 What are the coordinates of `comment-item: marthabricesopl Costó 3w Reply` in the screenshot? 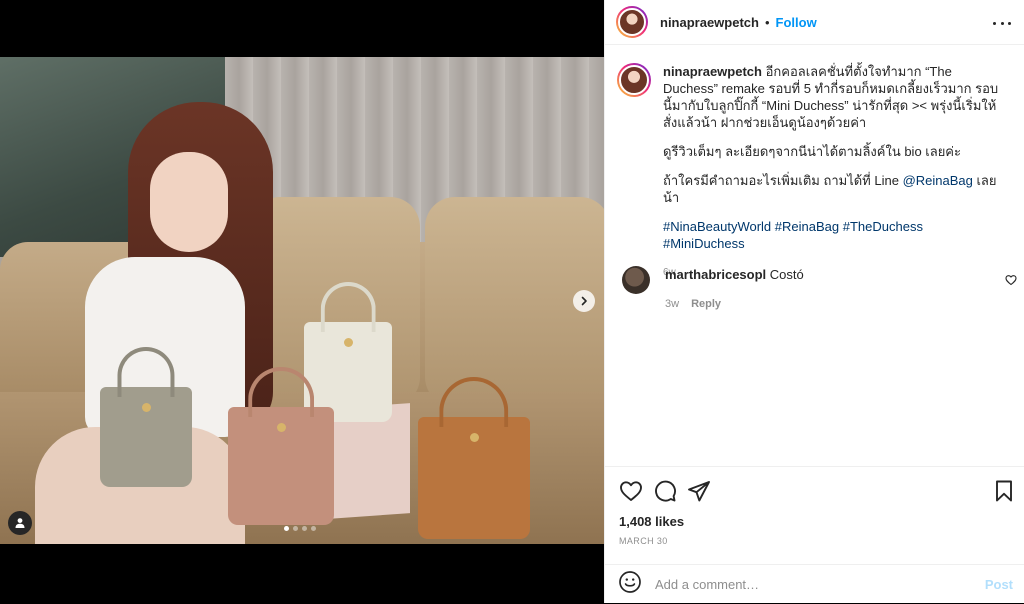 It's located at (817, 289).